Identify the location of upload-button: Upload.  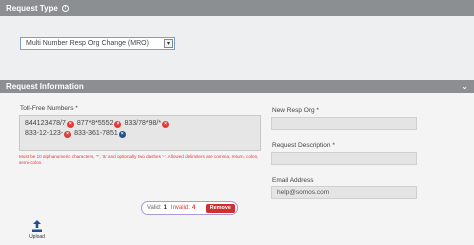
(37, 230).